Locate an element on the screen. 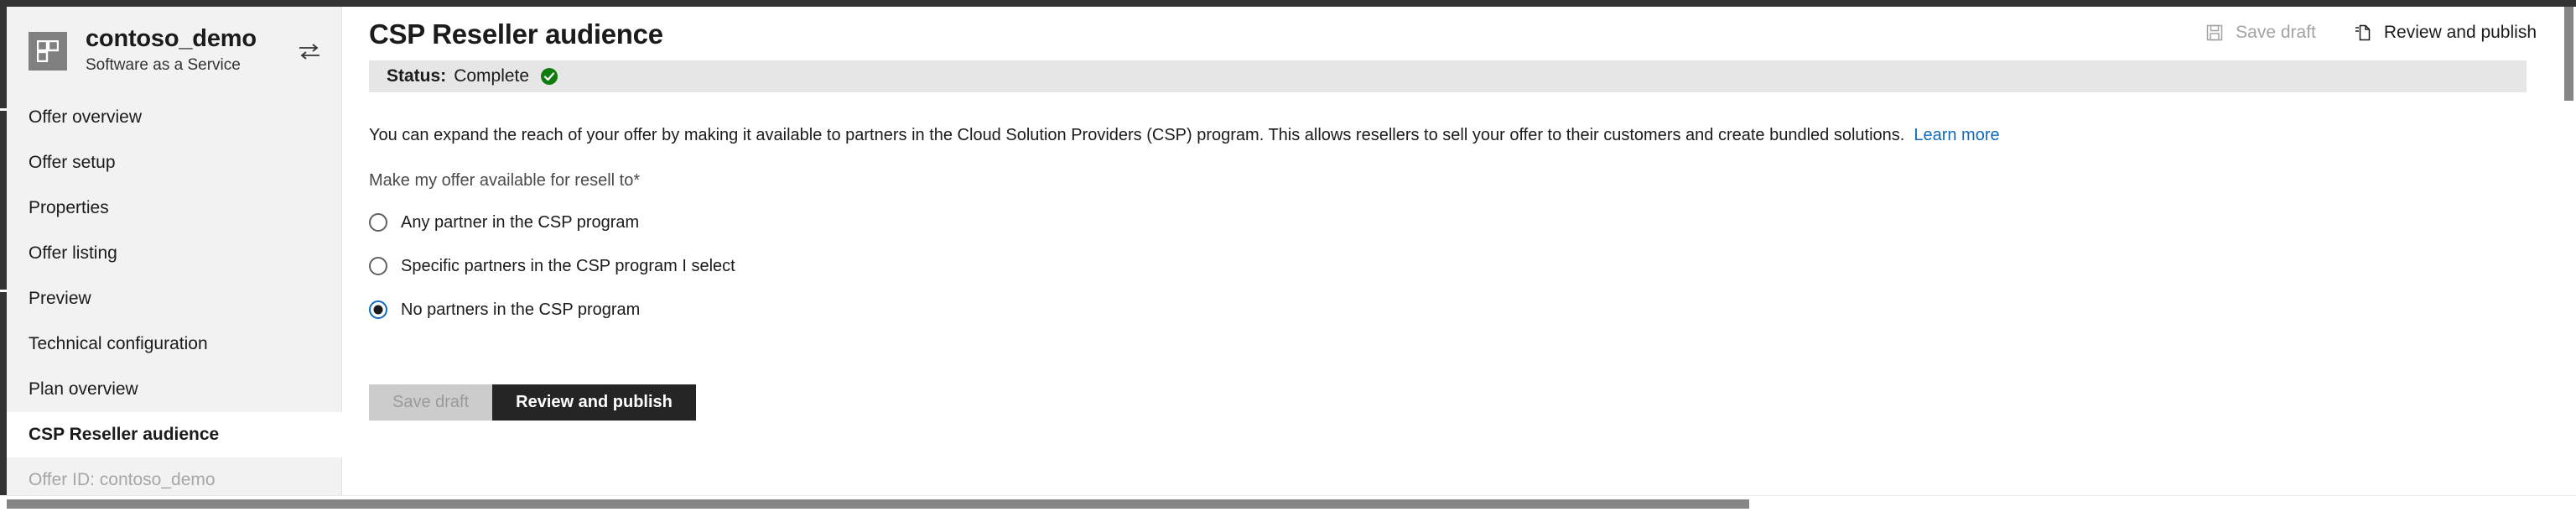 The height and width of the screenshot is (512, 2576). sidebar-item-label: Offer ID: contoso_demo is located at coordinates (122, 479).